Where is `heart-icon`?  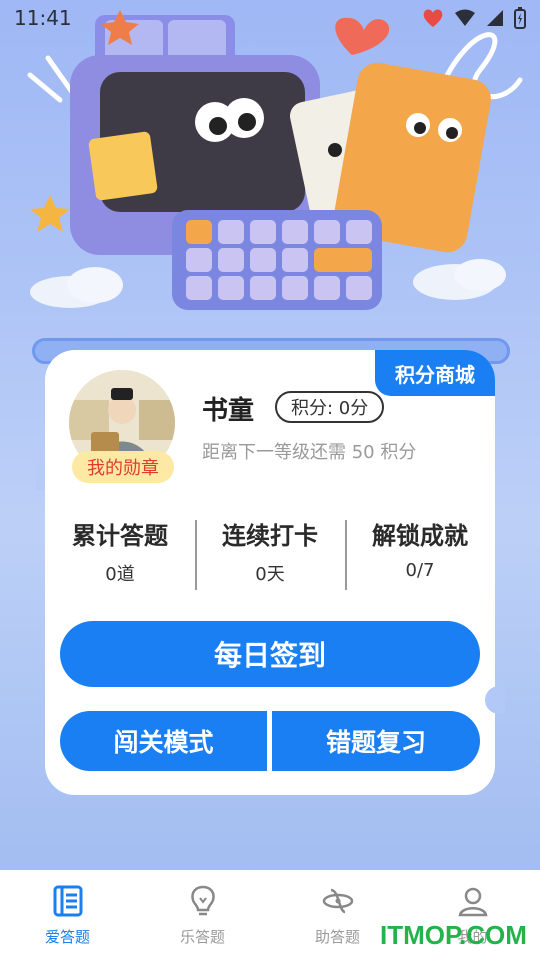 heart-icon is located at coordinates (433, 18).